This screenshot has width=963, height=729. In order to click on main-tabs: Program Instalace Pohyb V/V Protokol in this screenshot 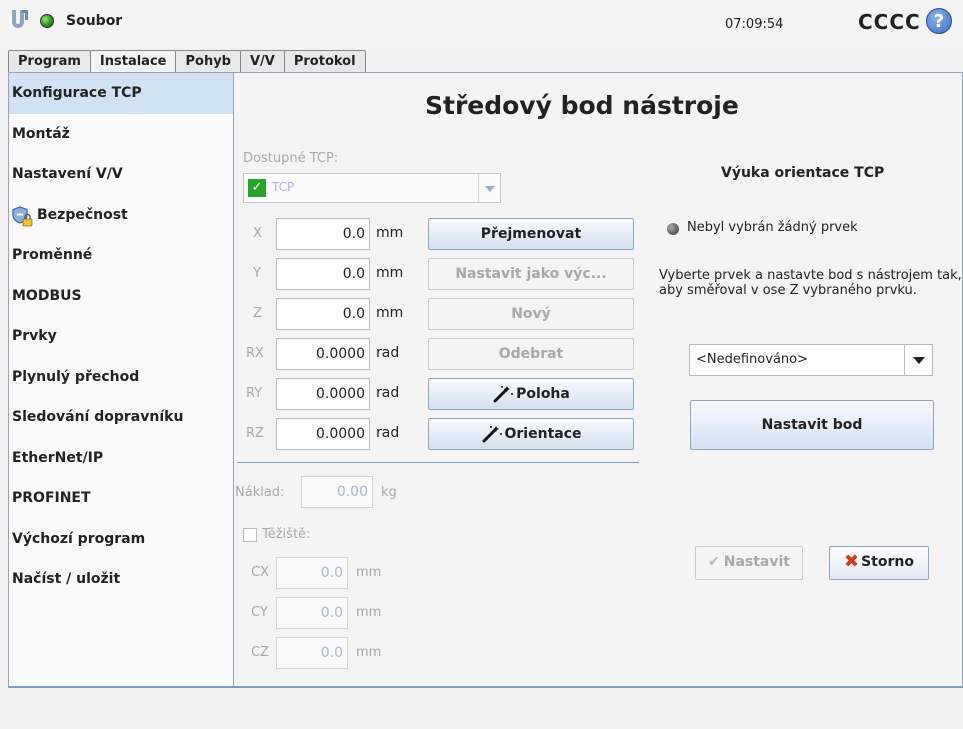, I will do `click(187, 61)`.